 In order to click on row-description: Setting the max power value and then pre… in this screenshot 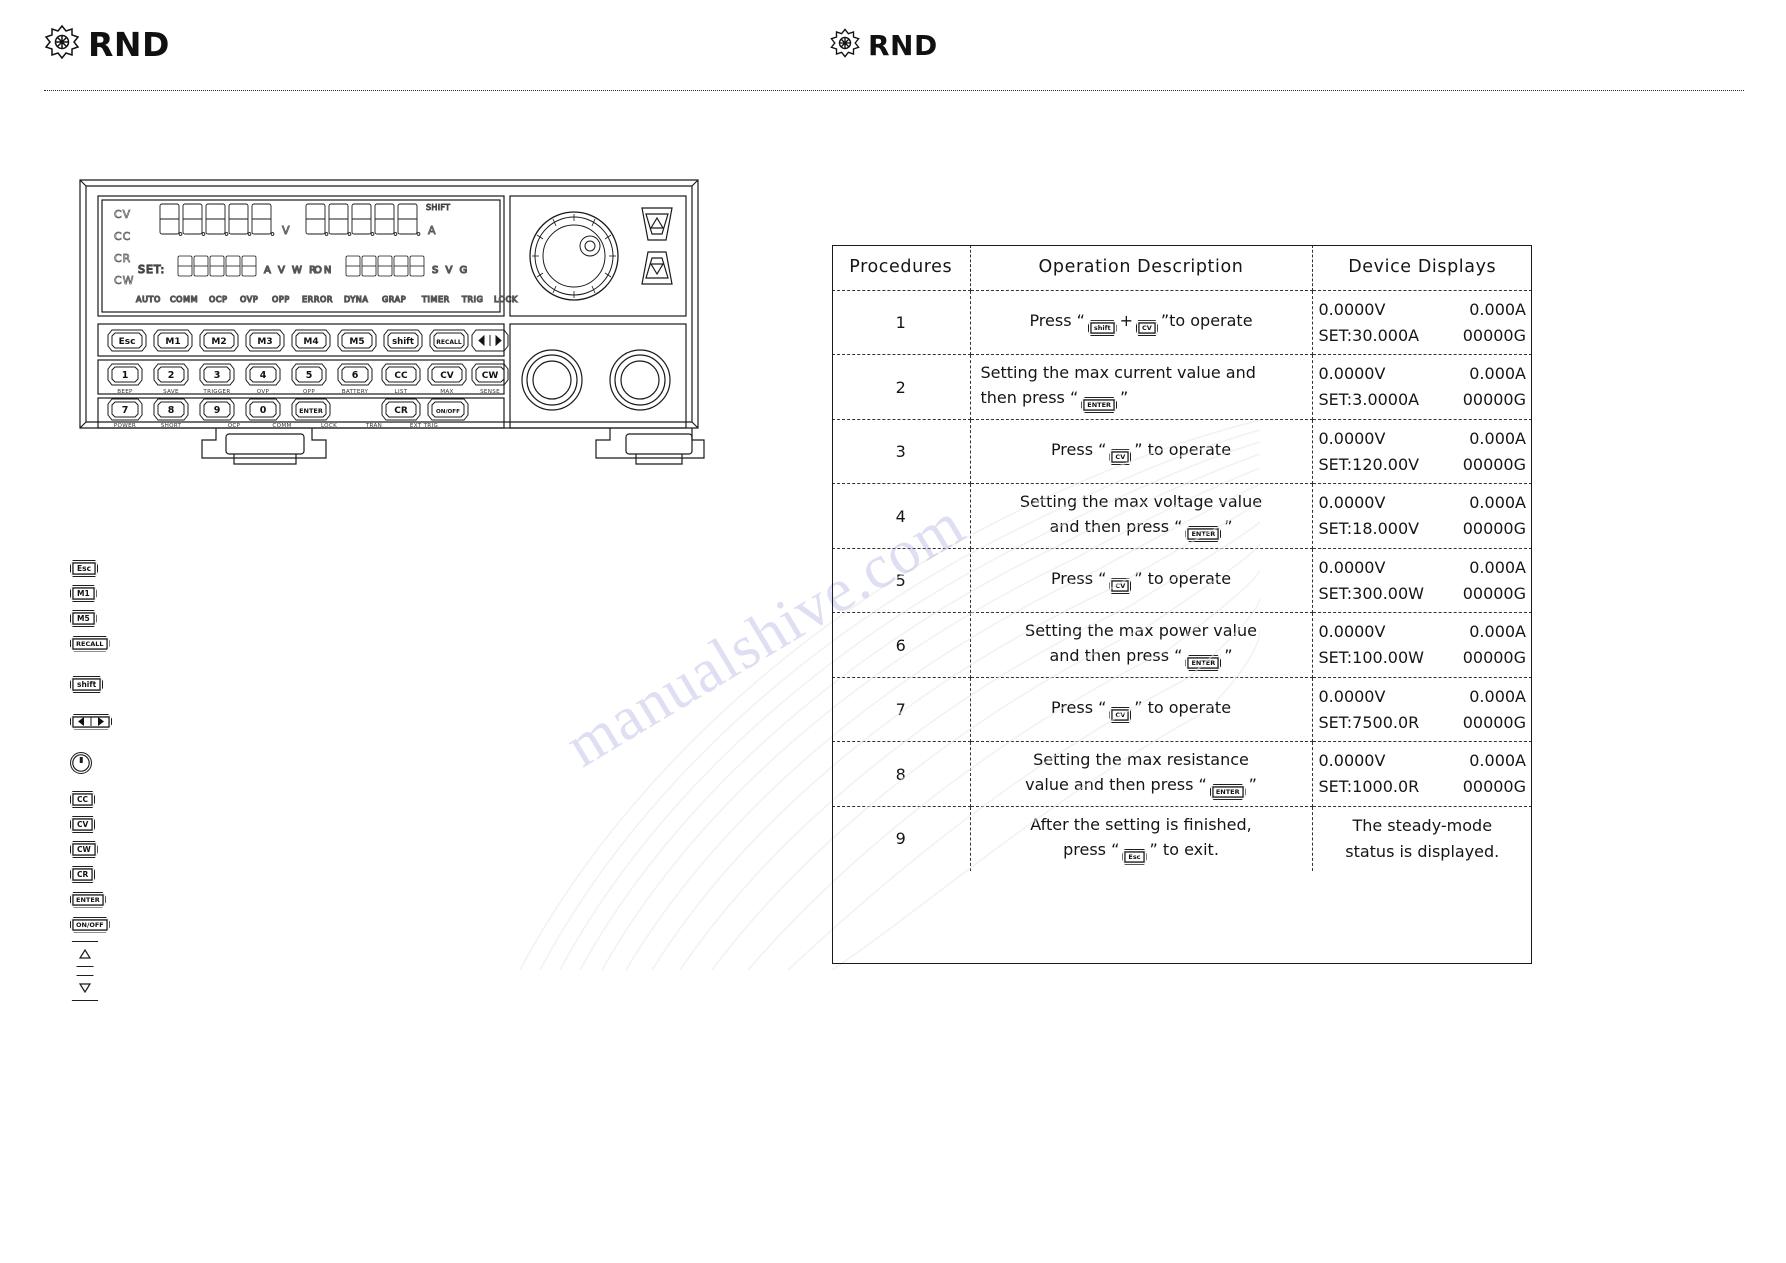, I will do `click(1141, 645)`.